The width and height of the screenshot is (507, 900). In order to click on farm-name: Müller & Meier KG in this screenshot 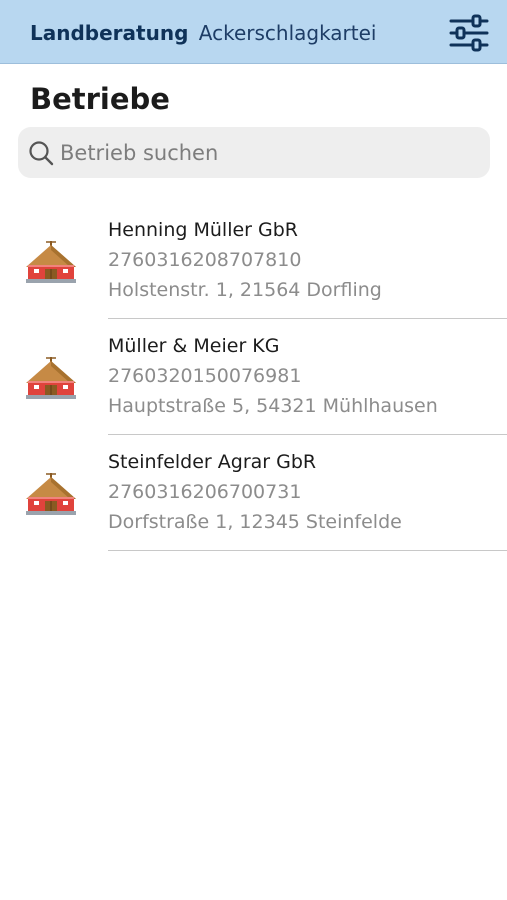, I will do `click(194, 346)`.